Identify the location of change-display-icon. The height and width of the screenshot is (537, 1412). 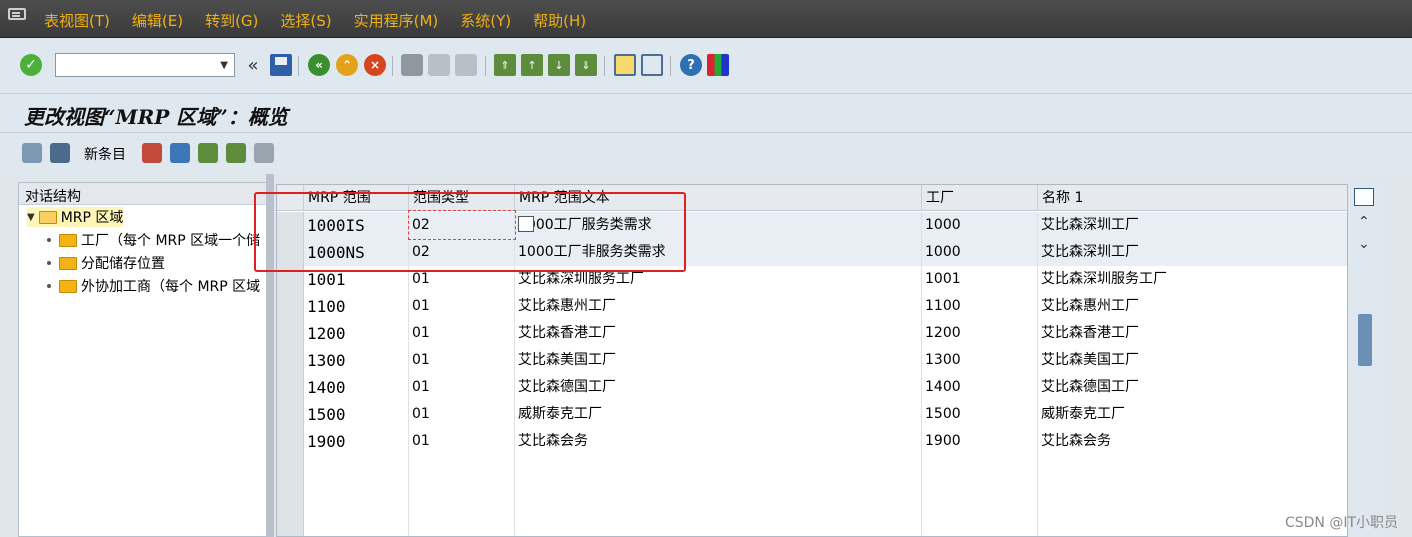
(32, 153).